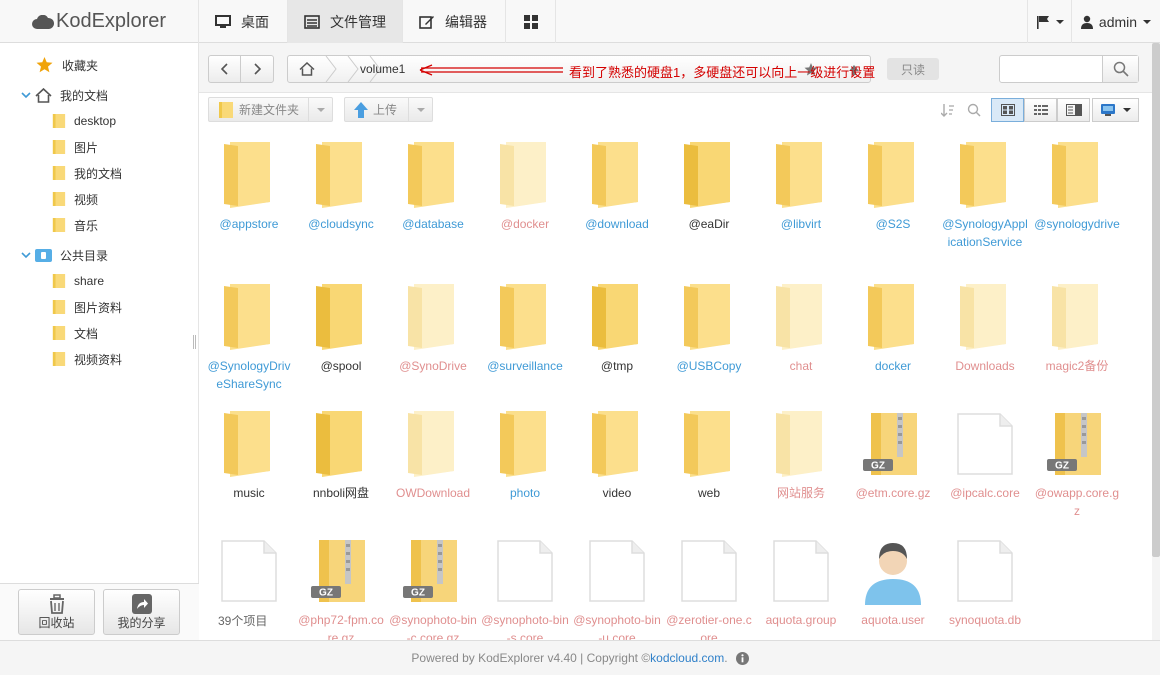  Describe the element at coordinates (345, 21) in the screenshot. I see `tab-file-manager: 文件管理` at that location.